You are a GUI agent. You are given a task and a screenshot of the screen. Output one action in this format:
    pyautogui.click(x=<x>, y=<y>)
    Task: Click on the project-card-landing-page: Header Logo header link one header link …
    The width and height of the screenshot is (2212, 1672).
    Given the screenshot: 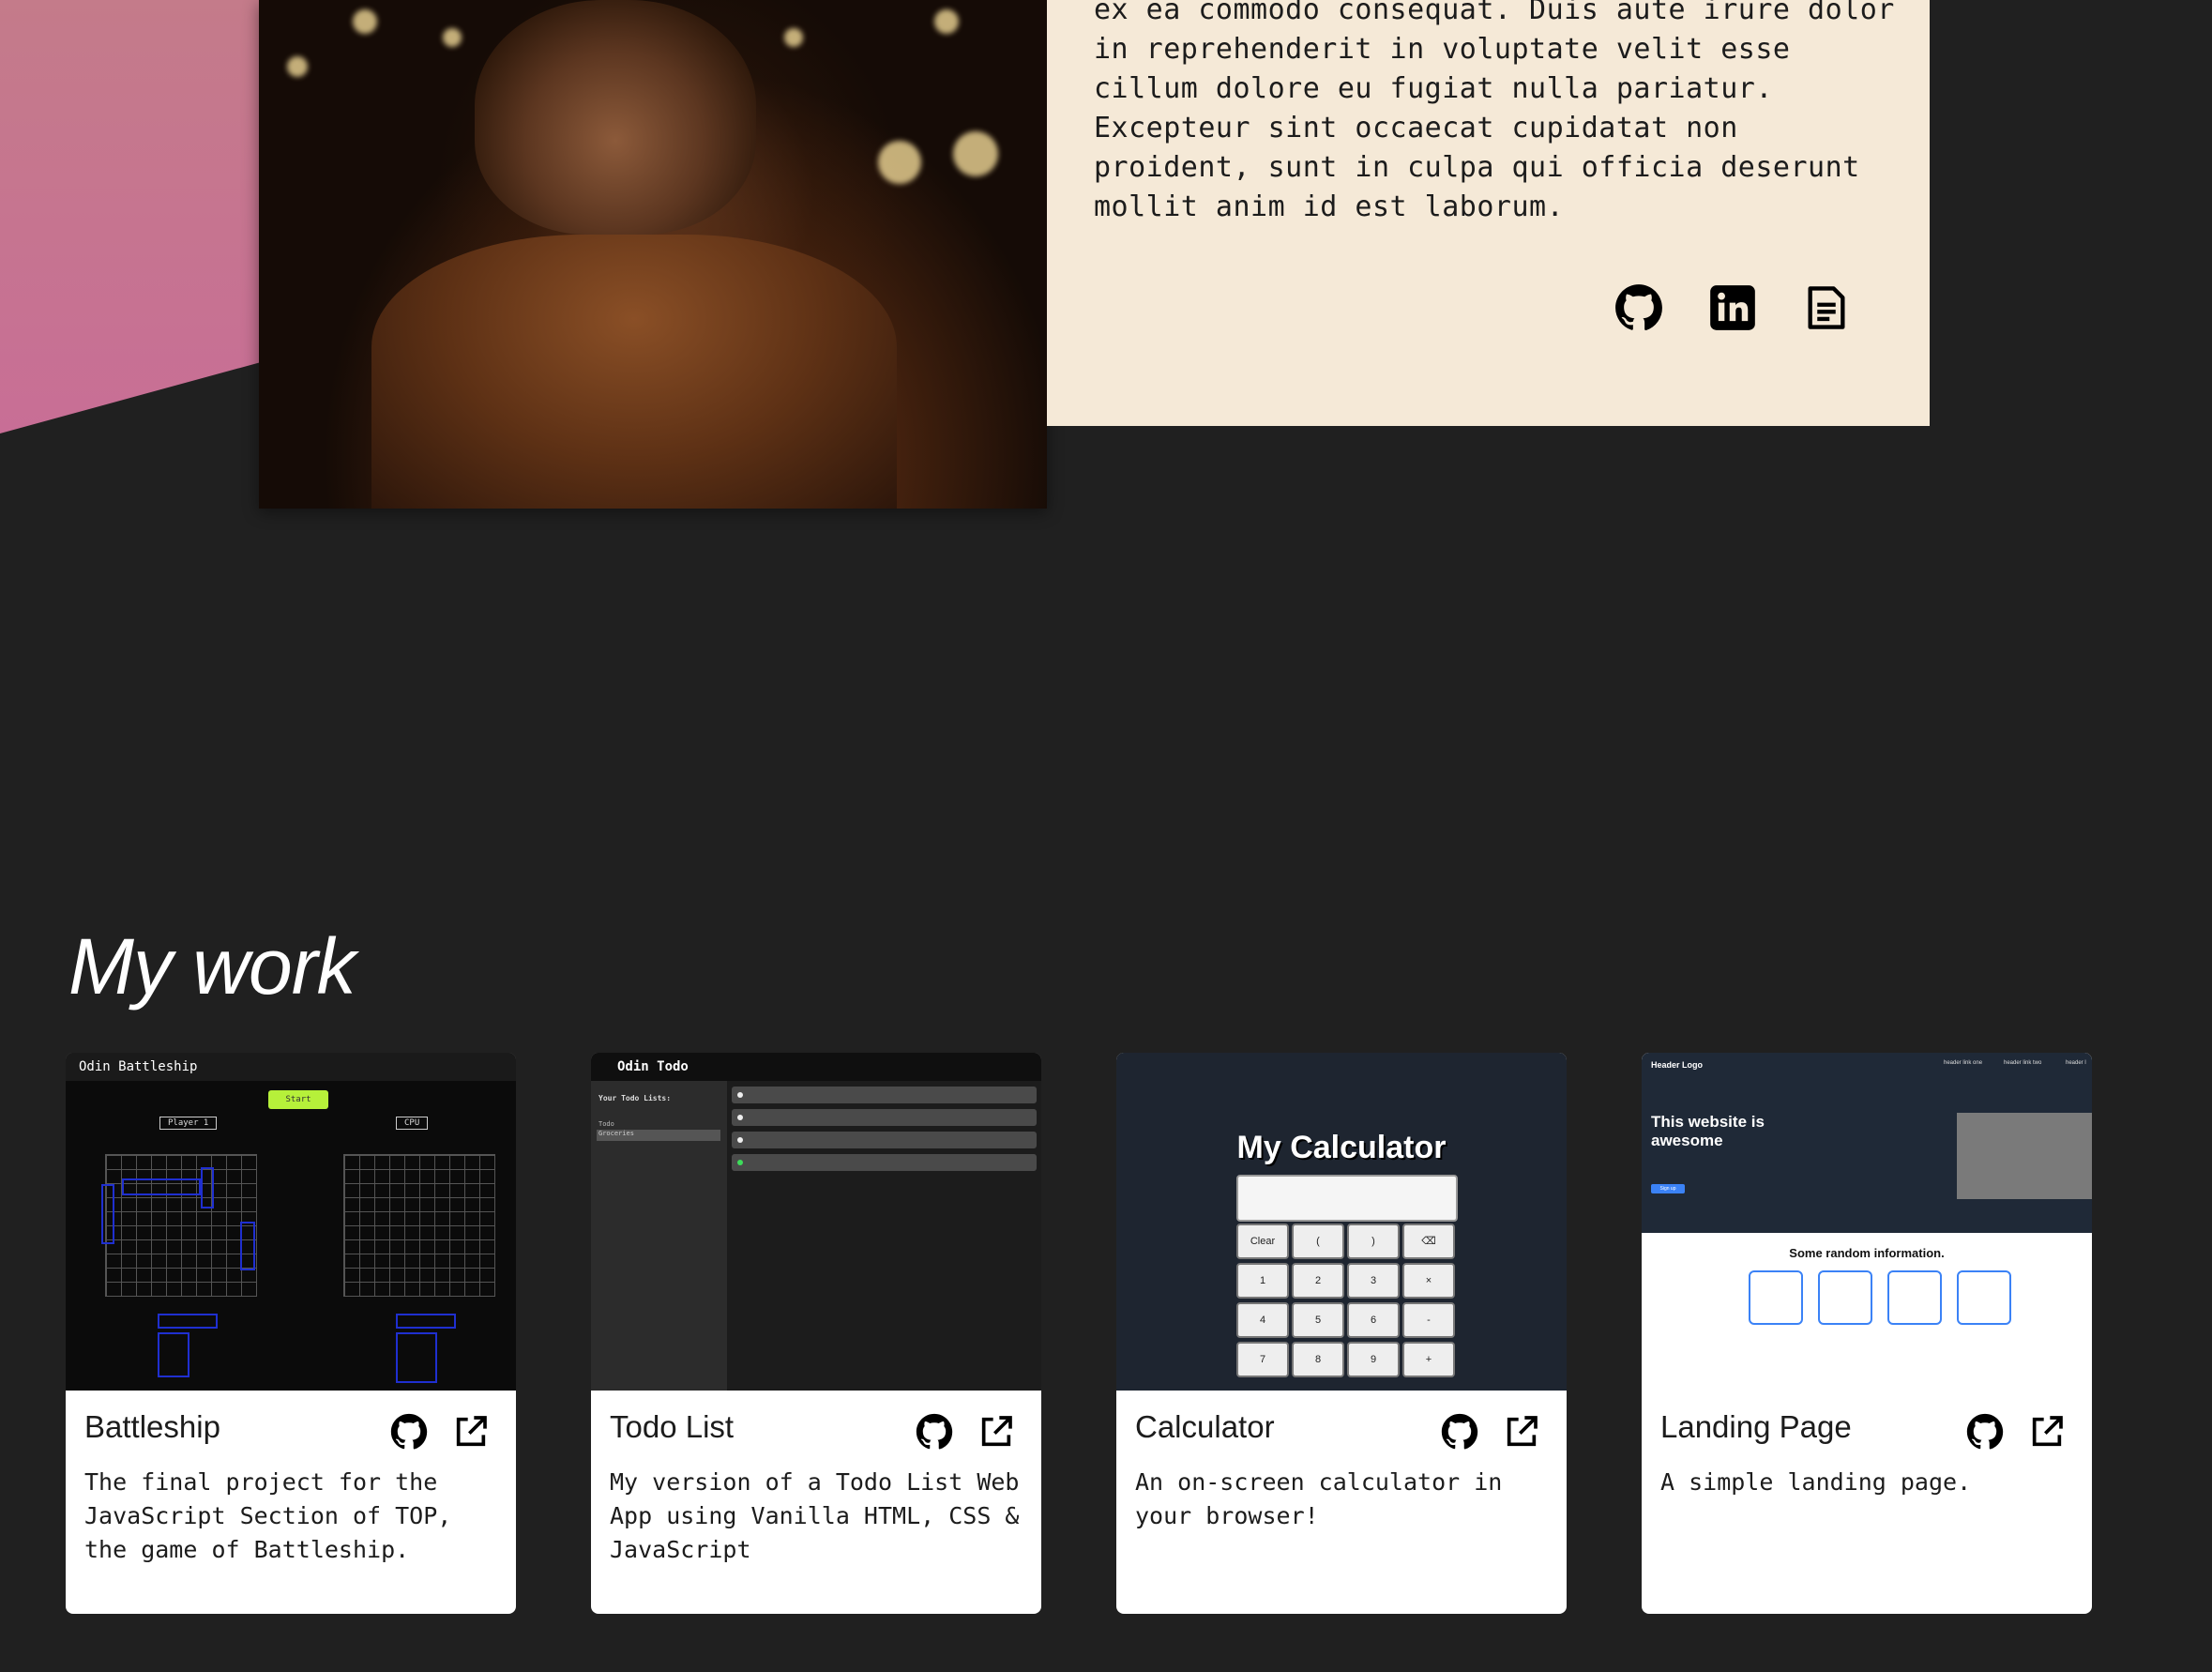 What is the action you would take?
    pyautogui.click(x=1867, y=1333)
    